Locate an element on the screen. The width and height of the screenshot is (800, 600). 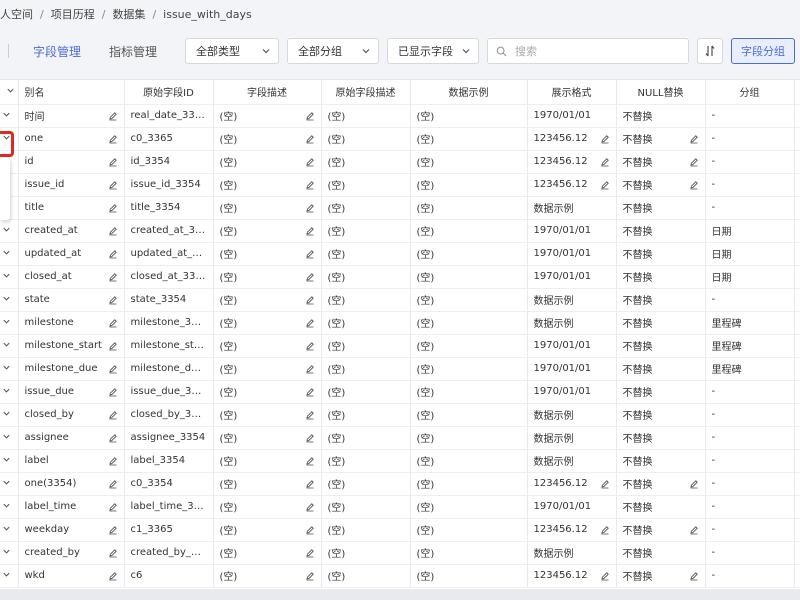
cell-alias: title is located at coordinates (71, 208).